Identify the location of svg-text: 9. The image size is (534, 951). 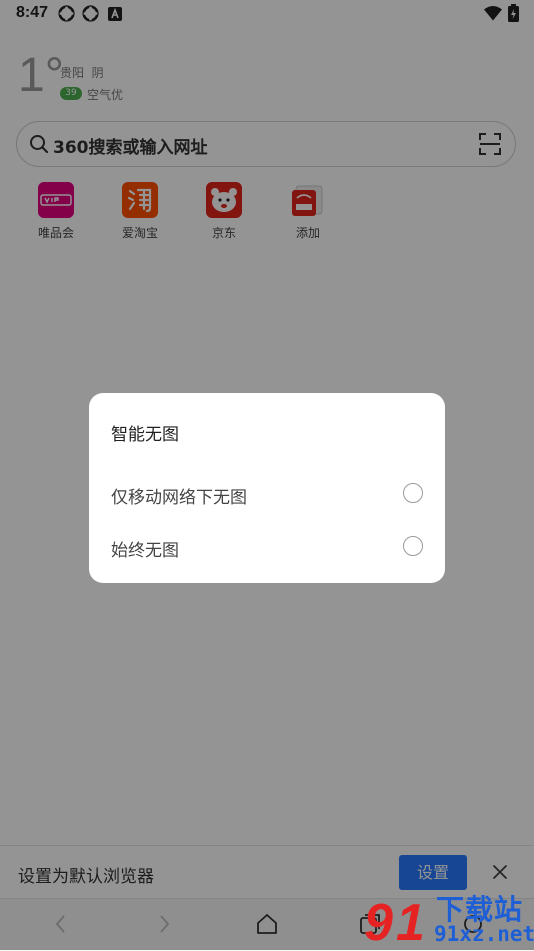
(378, 921).